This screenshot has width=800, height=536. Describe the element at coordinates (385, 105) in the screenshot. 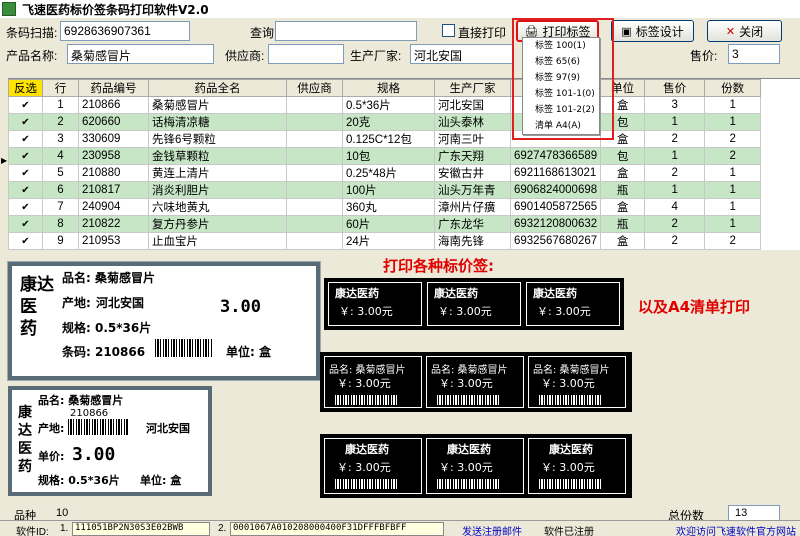

I see `table-row: ✔ 1 210866 桑菊感冒片 0.5*36片 河北安国盒 3 1` at that location.